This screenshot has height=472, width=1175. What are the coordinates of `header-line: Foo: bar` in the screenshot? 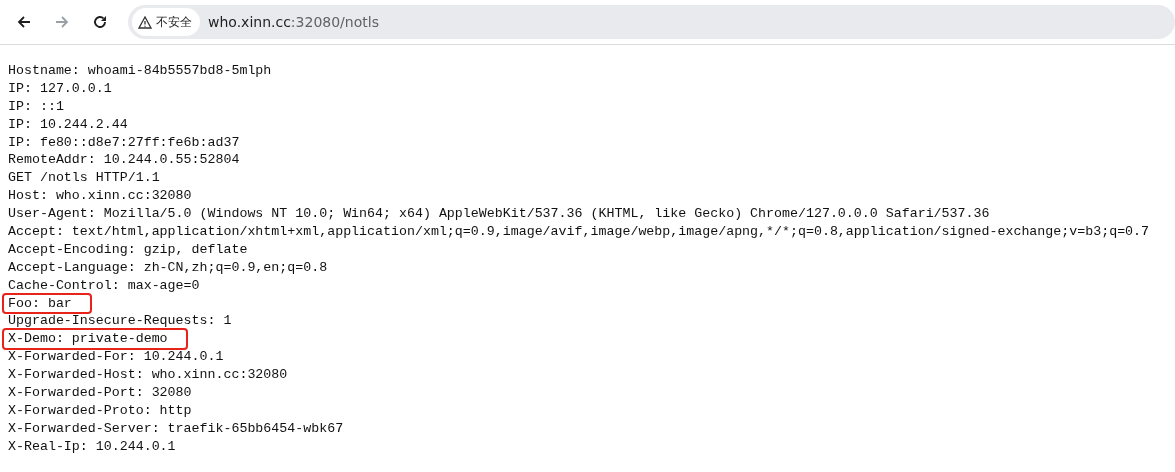 It's located at (47, 303).